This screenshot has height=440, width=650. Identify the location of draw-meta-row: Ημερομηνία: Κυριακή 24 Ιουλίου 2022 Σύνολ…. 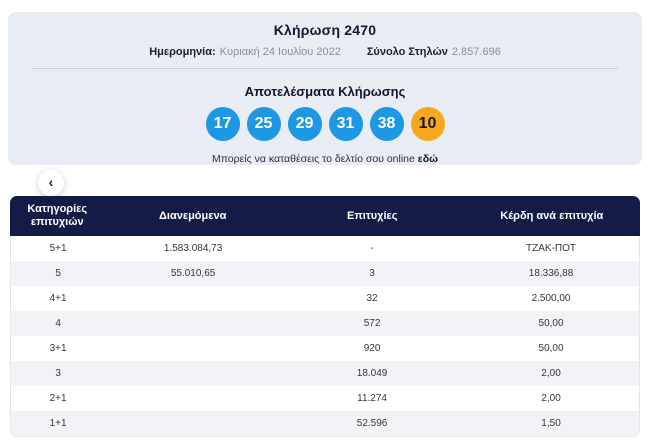
(325, 52).